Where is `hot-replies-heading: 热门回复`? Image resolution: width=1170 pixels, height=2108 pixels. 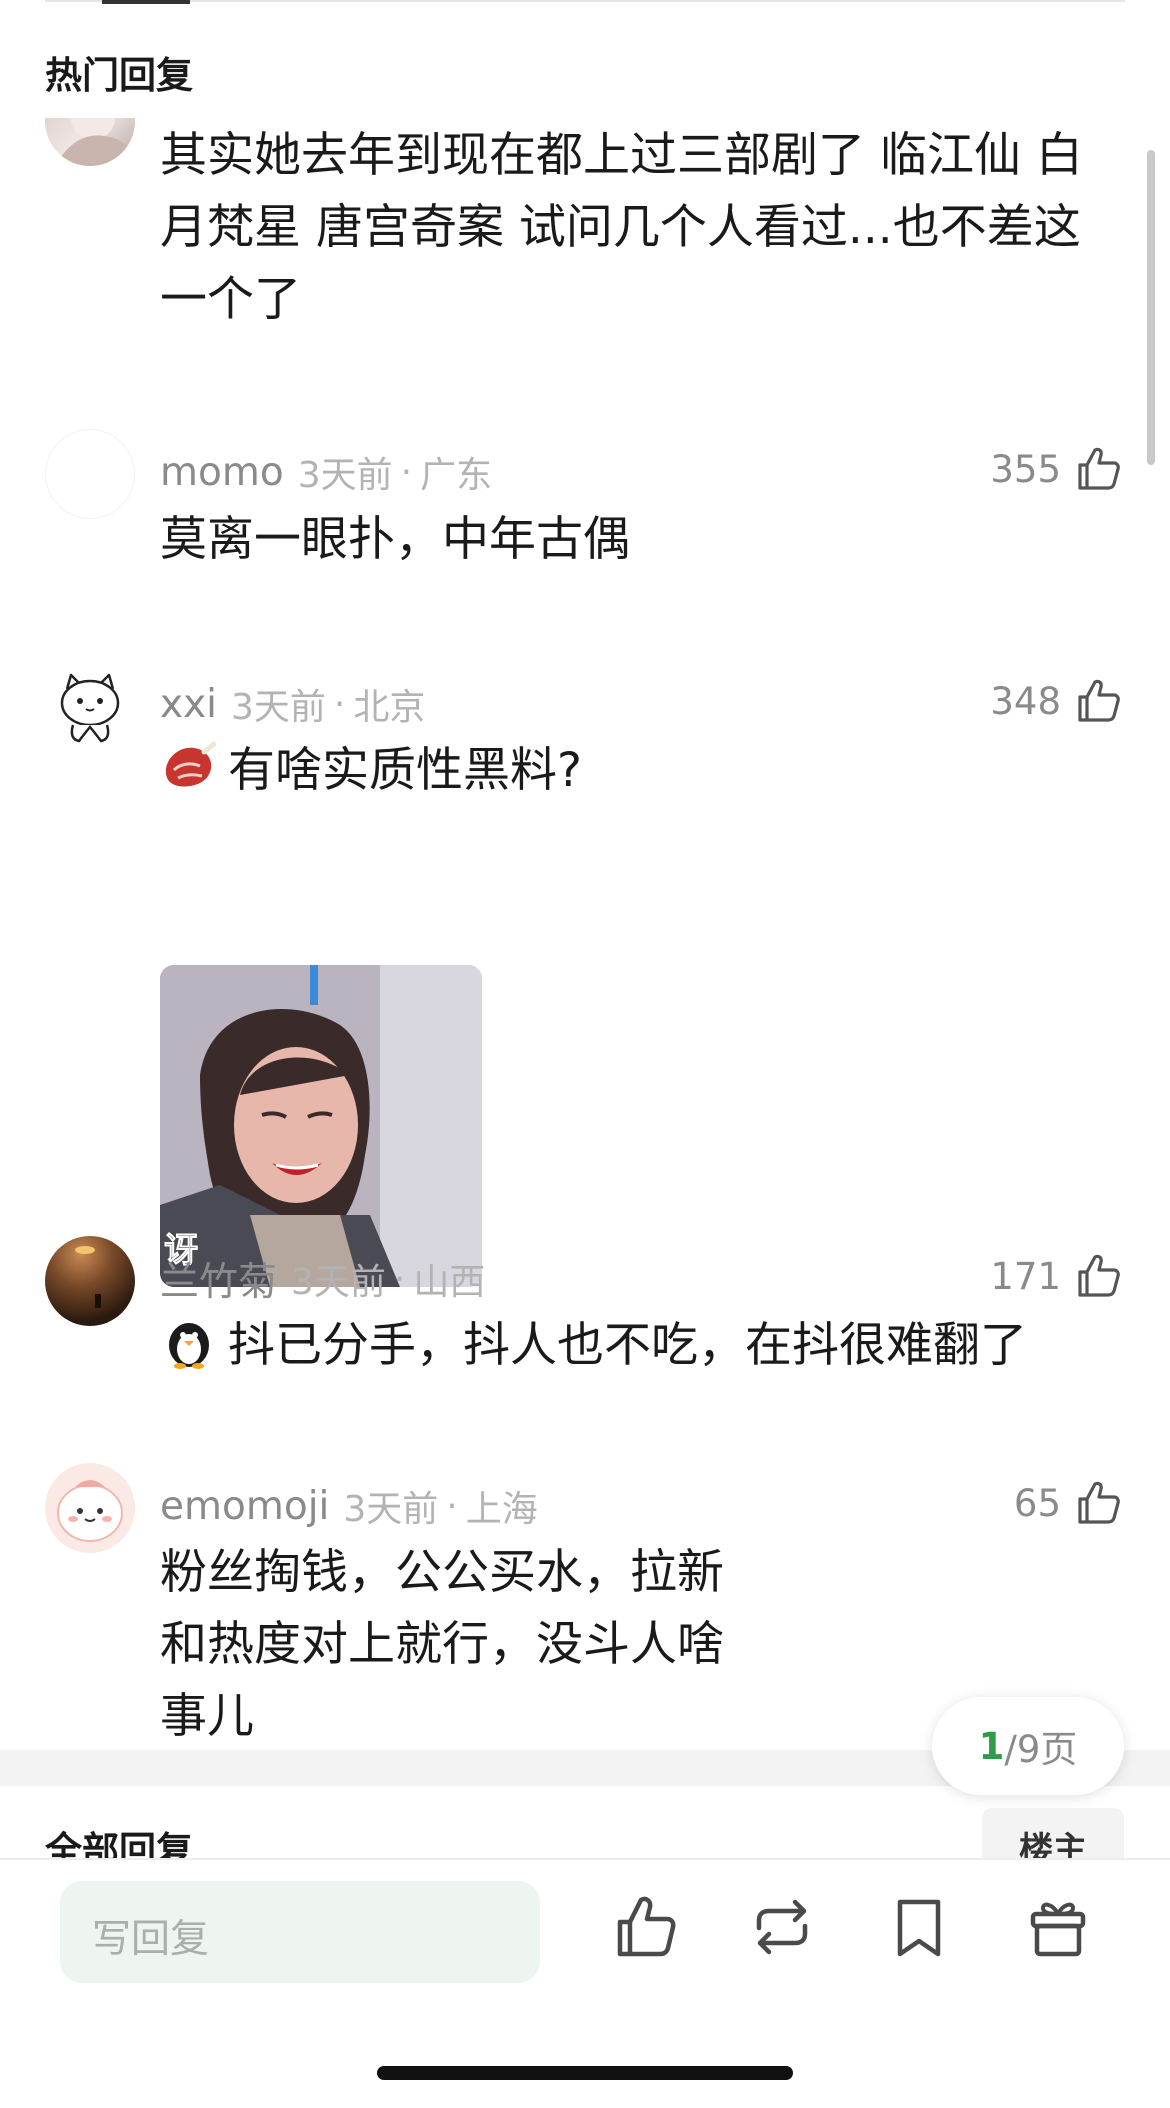
hot-replies-heading: 热门回复 is located at coordinates (119, 75).